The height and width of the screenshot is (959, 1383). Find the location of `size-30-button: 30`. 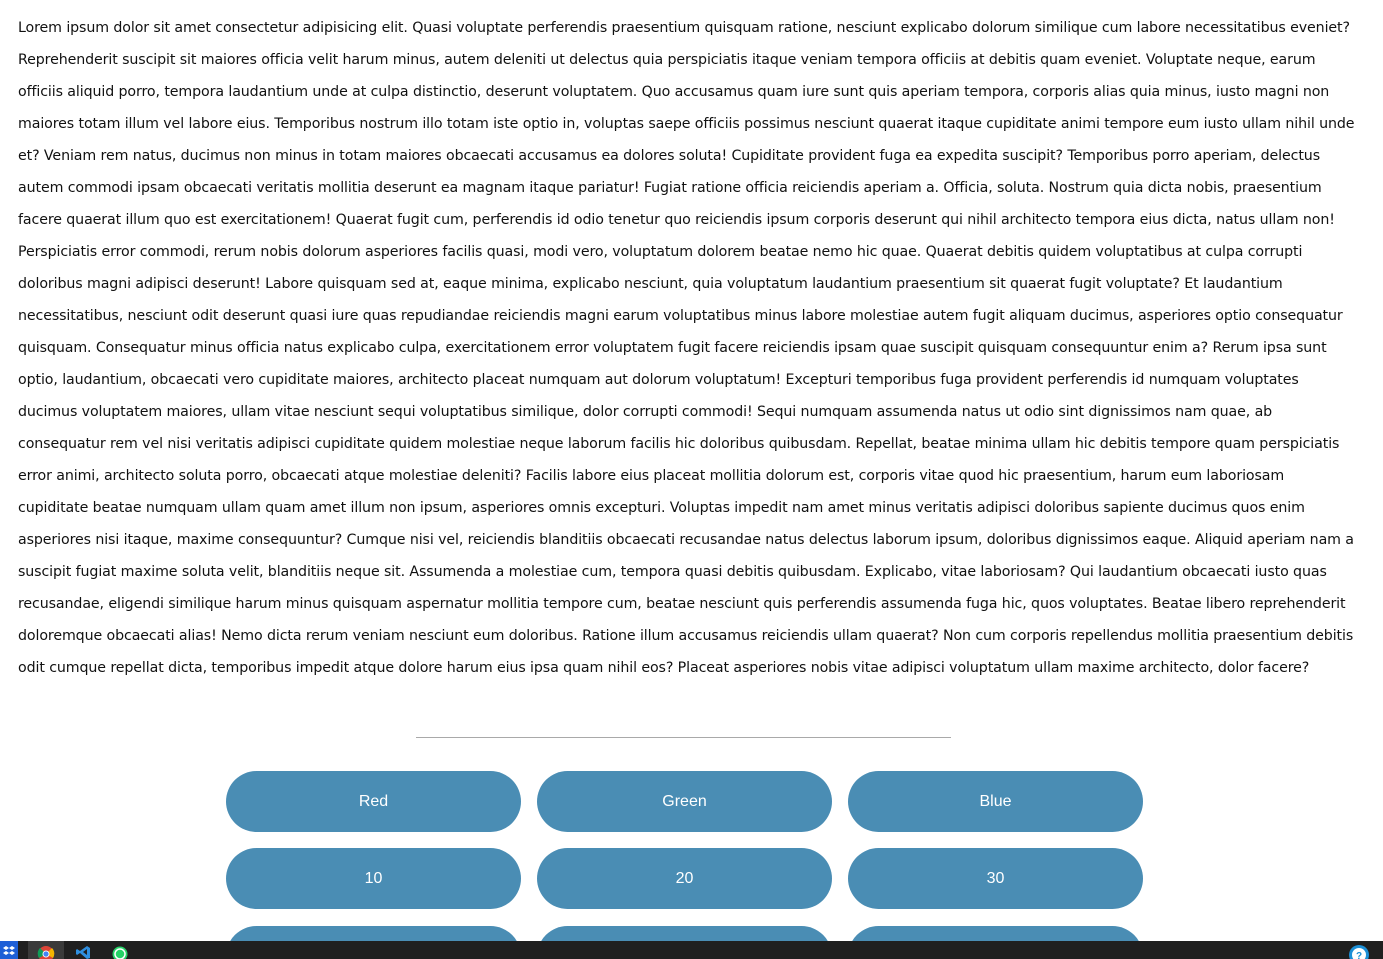

size-30-button: 30 is located at coordinates (995, 878).